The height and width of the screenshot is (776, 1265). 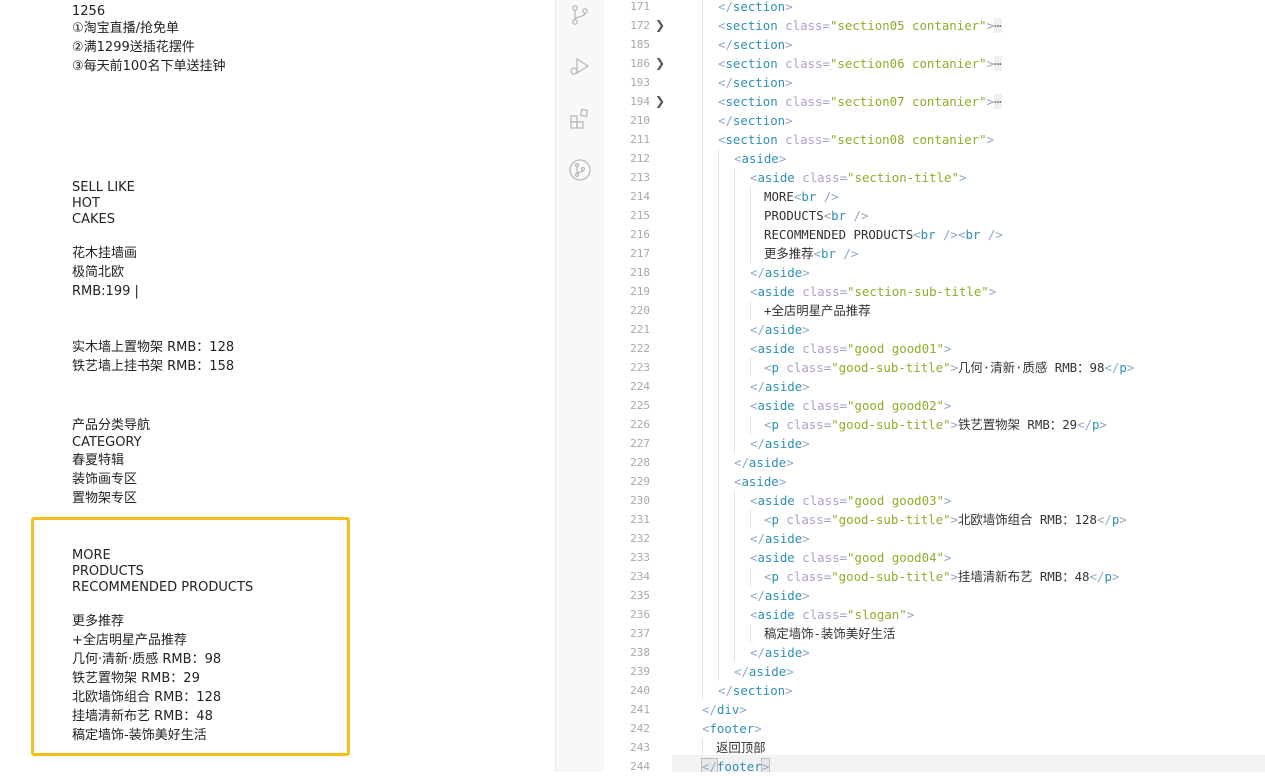 I want to click on line-number: 237, so click(x=640, y=633).